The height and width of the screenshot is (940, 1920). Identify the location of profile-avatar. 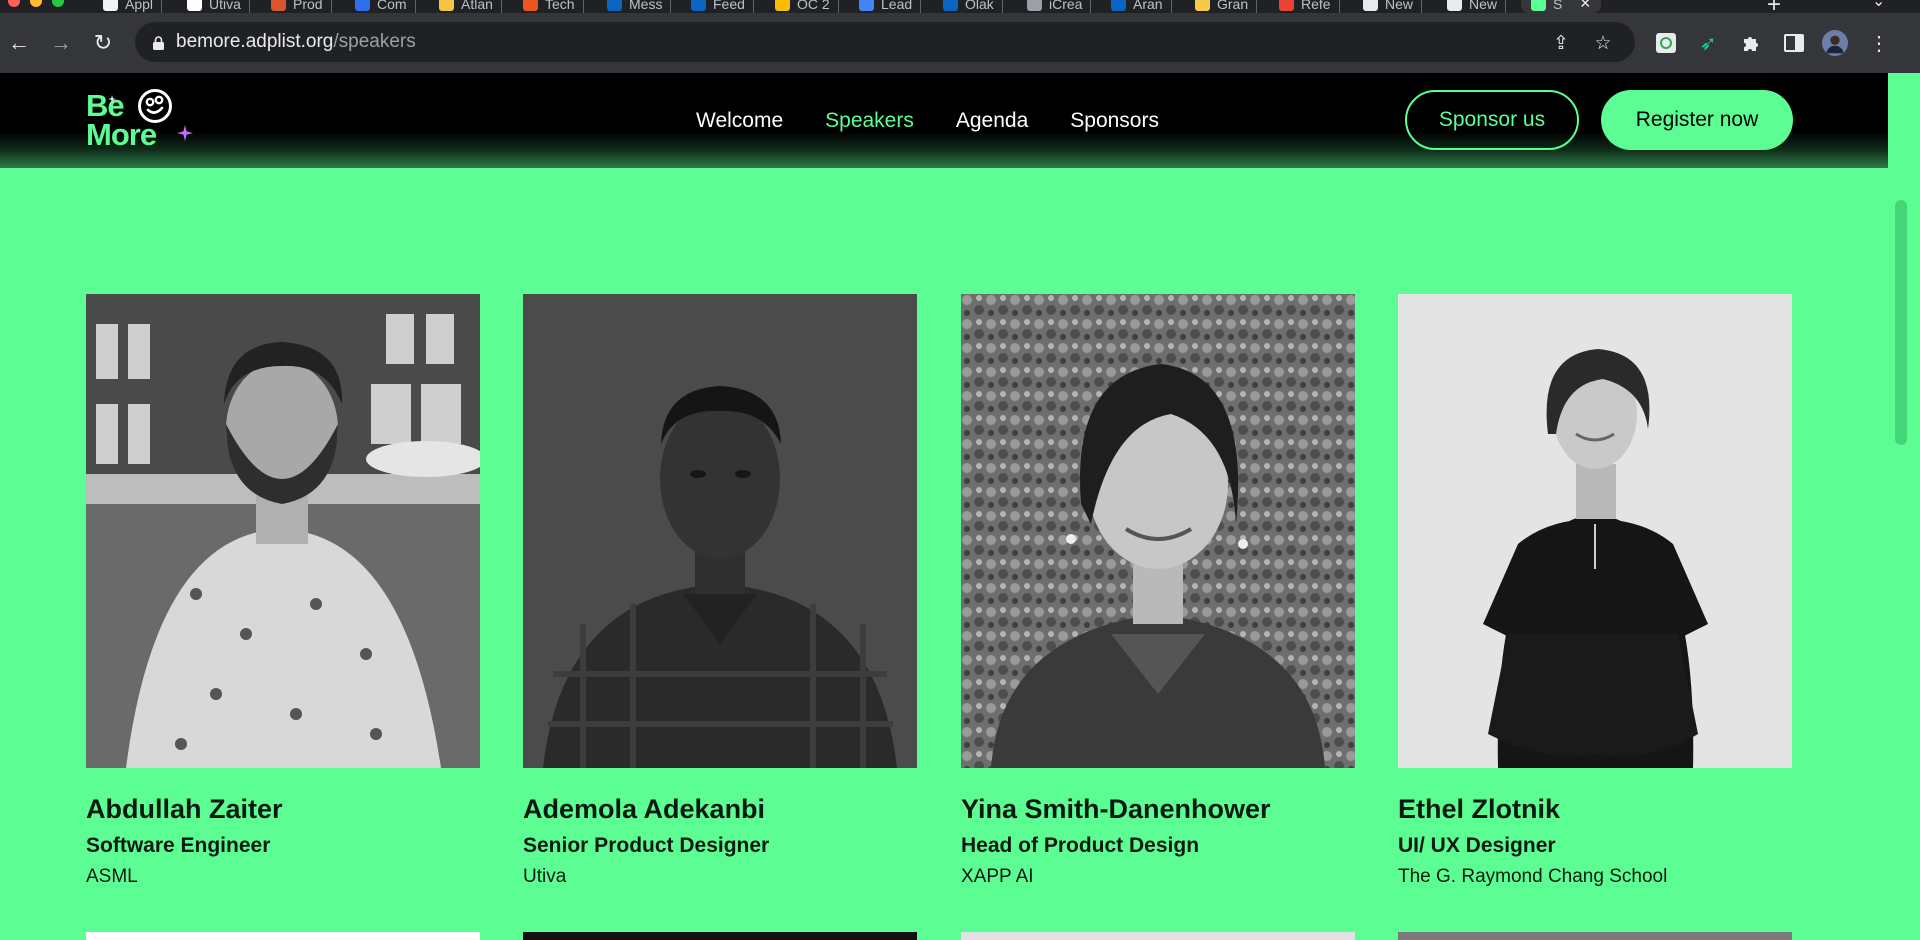
(1835, 43).